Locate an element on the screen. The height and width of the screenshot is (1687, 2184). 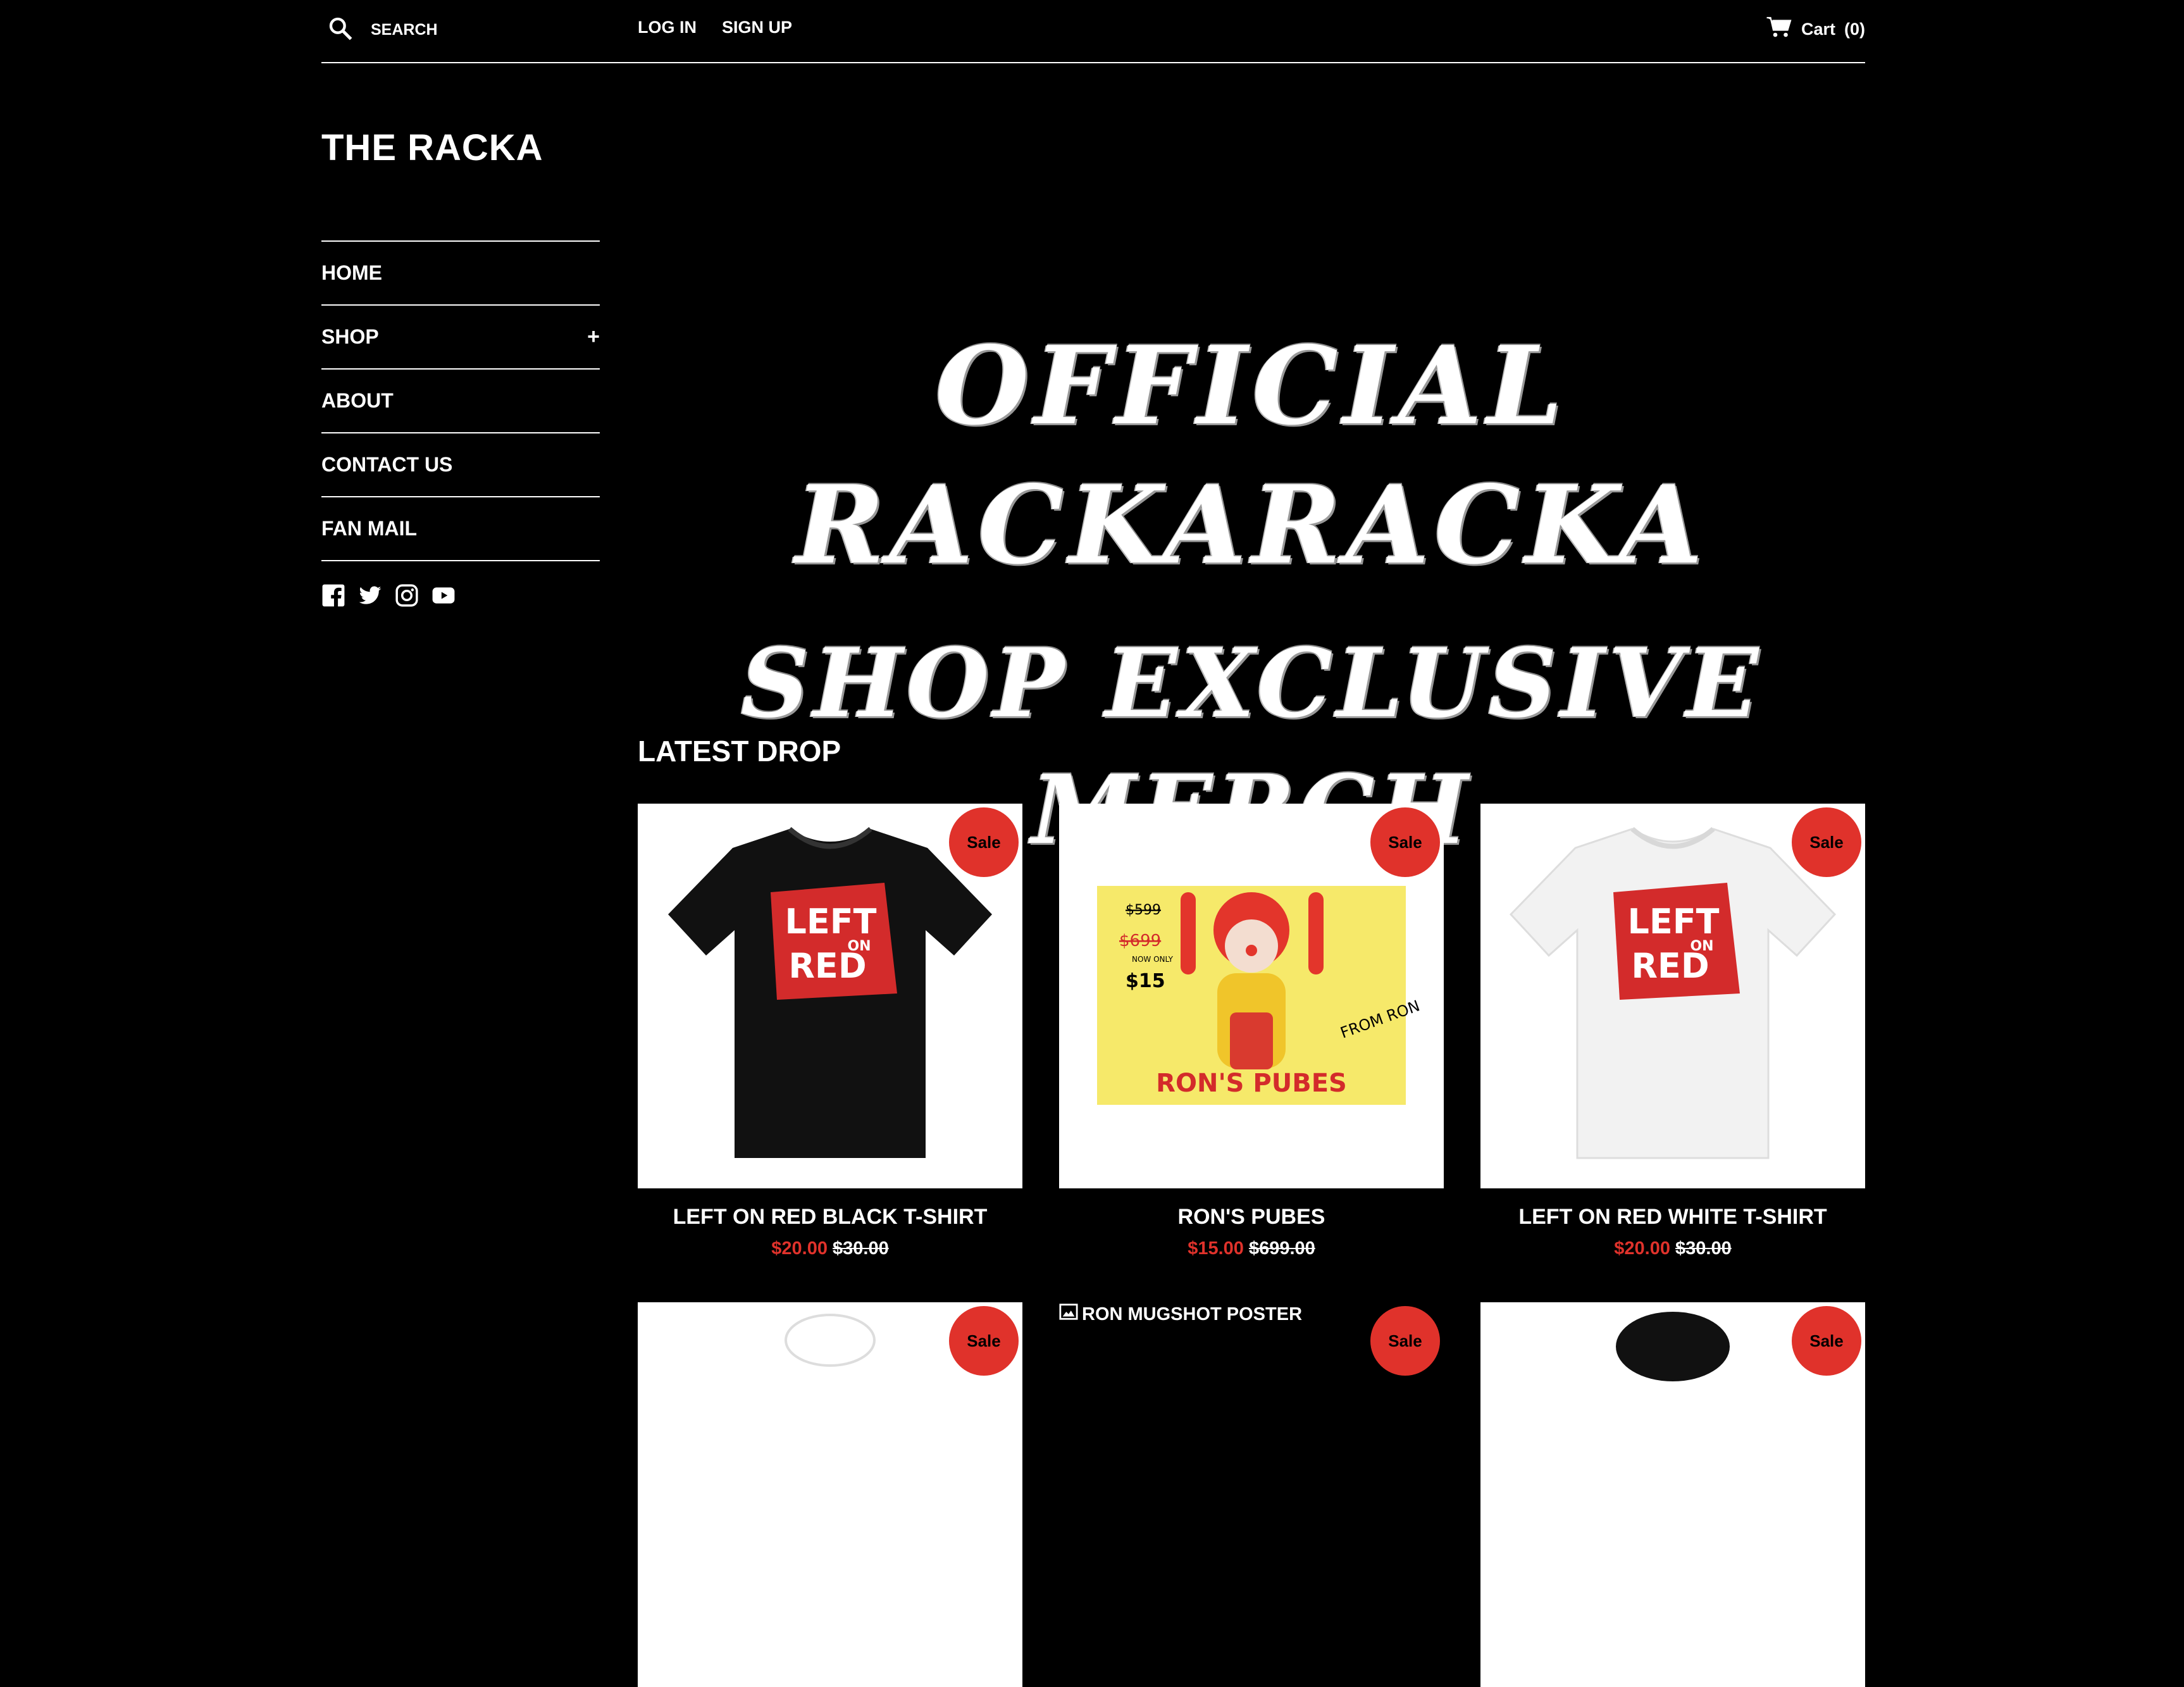
search-icon is located at coordinates (340, 30).